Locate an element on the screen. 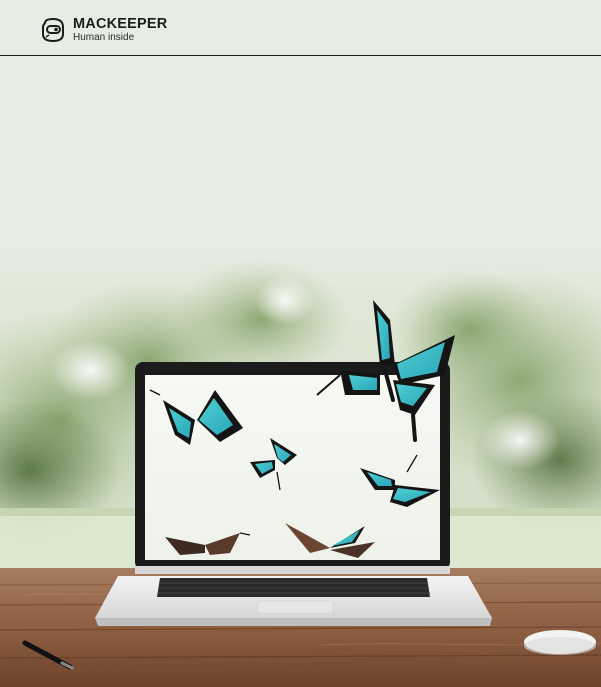 This screenshot has width=601, height=687. site-header: MACKEEPER Human inside is located at coordinates (300, 28).